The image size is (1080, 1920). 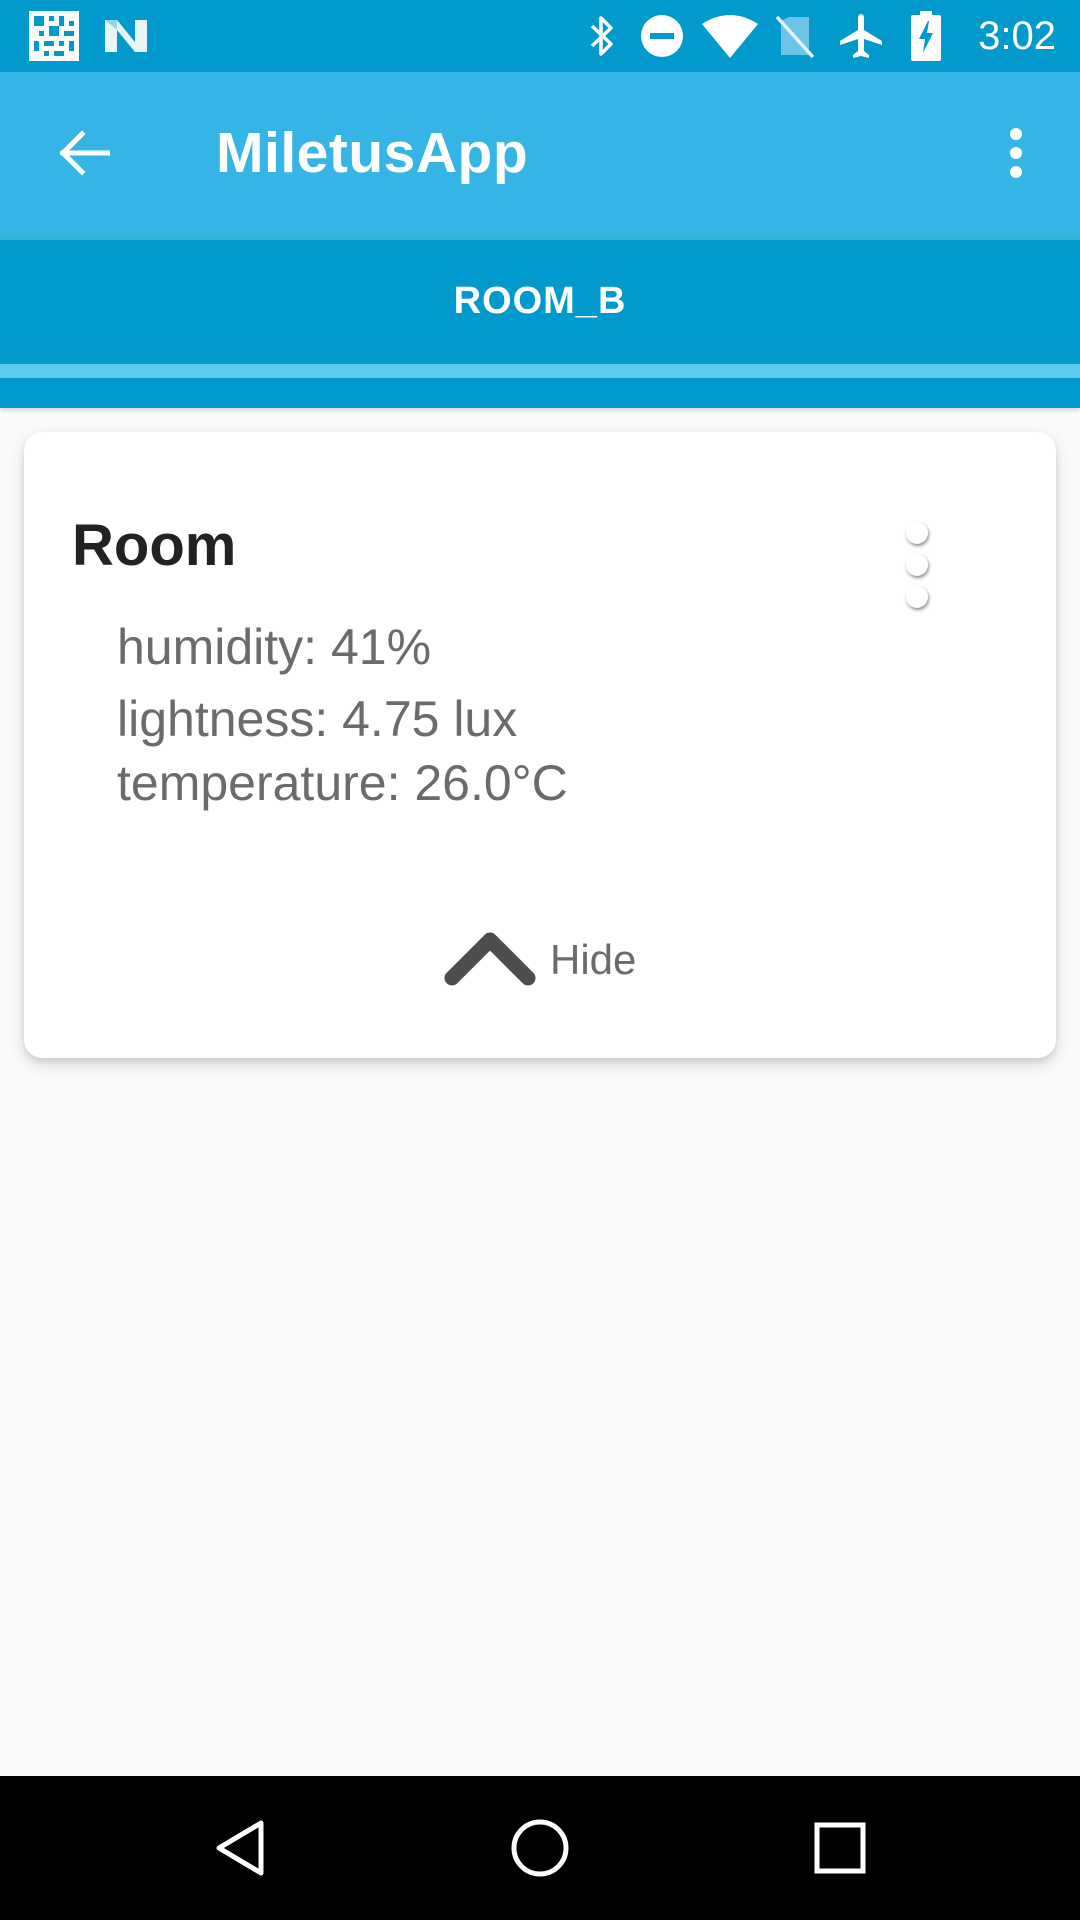 I want to click on hide-label: Hide, so click(x=593, y=959).